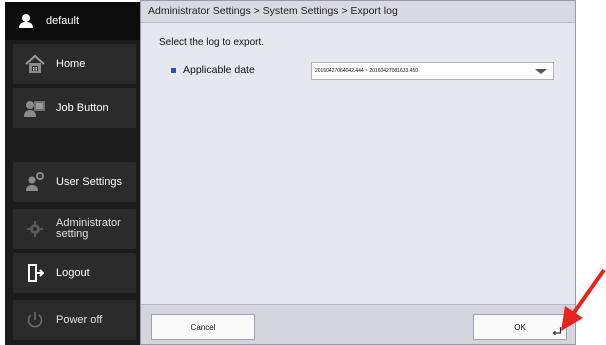  Describe the element at coordinates (35, 182) in the screenshot. I see `user-settings-icon` at that location.